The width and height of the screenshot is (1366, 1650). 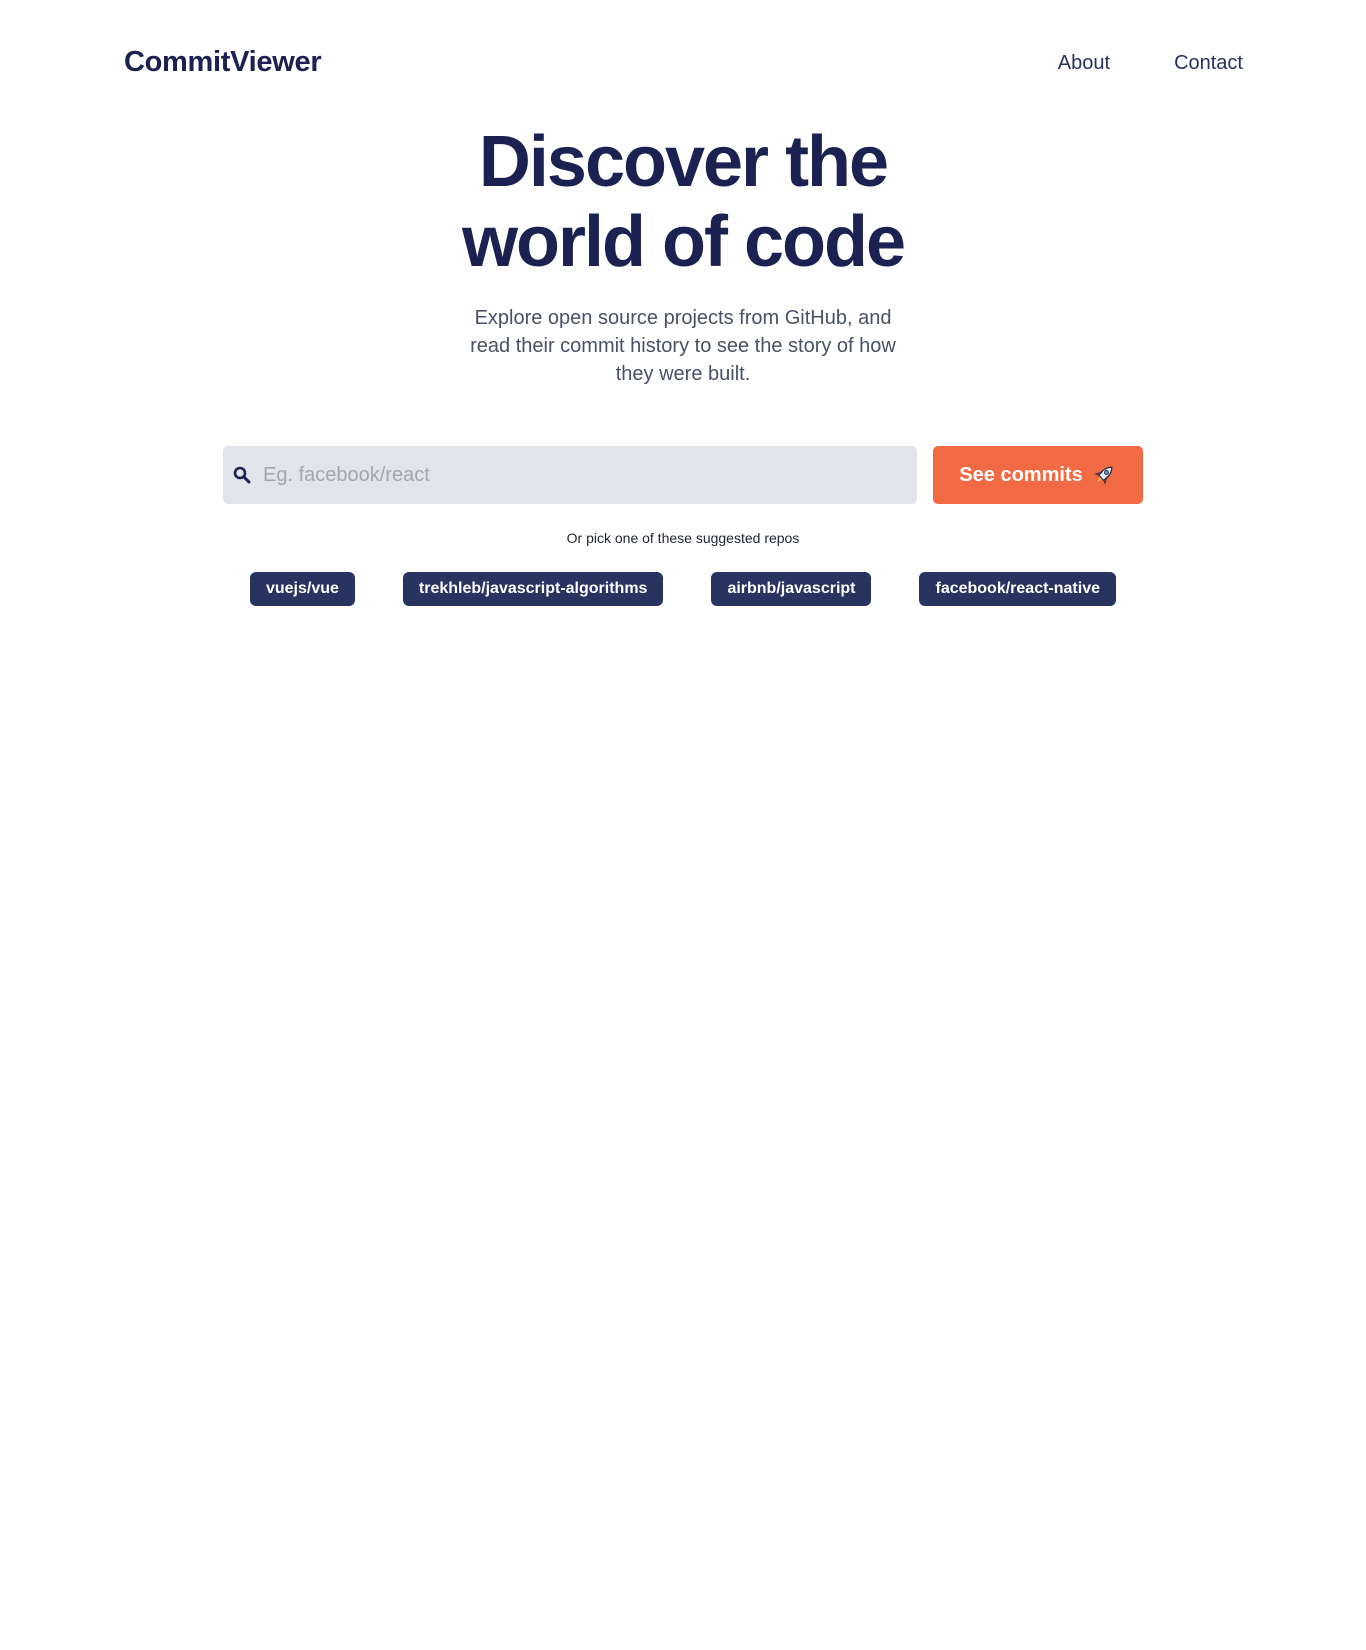 What do you see at coordinates (590, 475) in the screenshot?
I see `search-input` at bounding box center [590, 475].